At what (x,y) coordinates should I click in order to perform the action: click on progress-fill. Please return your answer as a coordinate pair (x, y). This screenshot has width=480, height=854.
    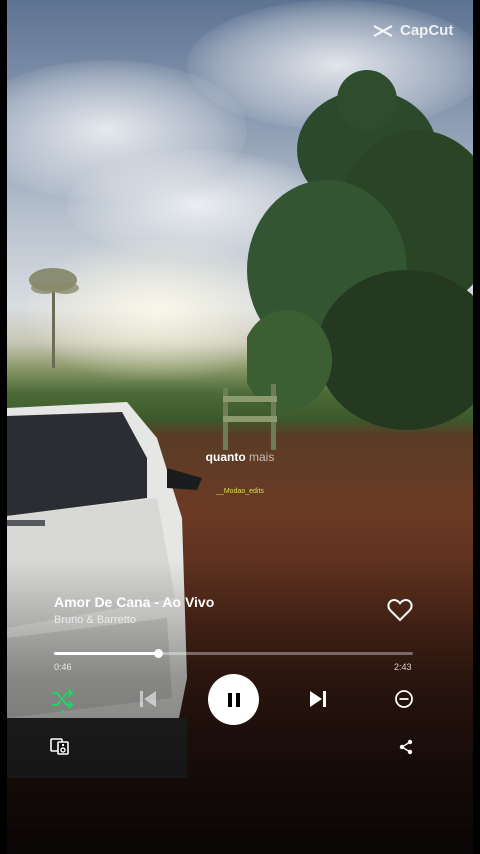
    Looking at the image, I should click on (106, 653).